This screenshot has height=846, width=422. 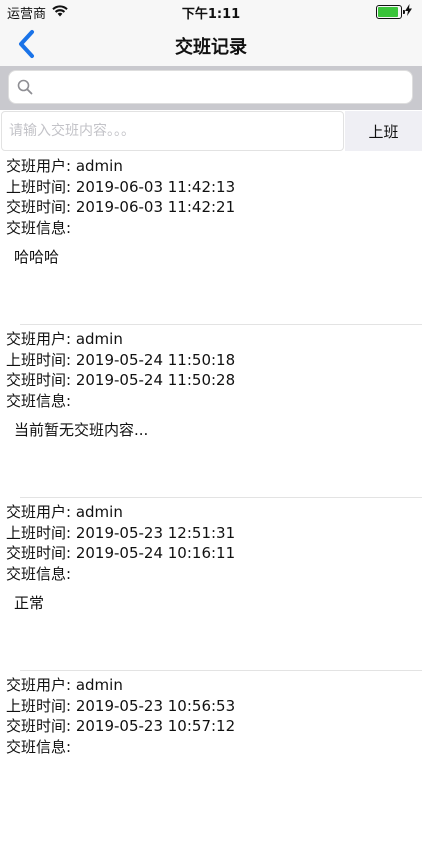 What do you see at coordinates (211, 14) in the screenshot?
I see `status-time: 下午1:11` at bounding box center [211, 14].